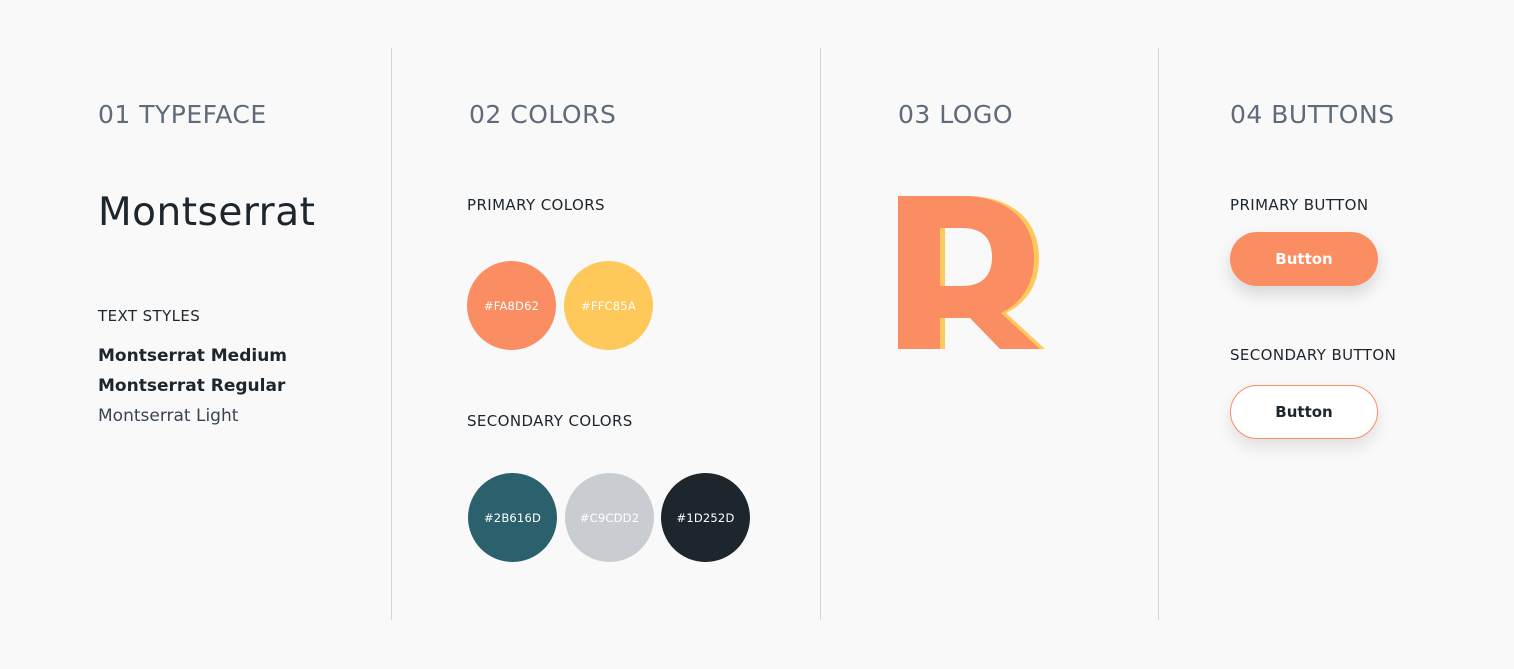  I want to click on colors-title: 02 COLORS, so click(543, 114).